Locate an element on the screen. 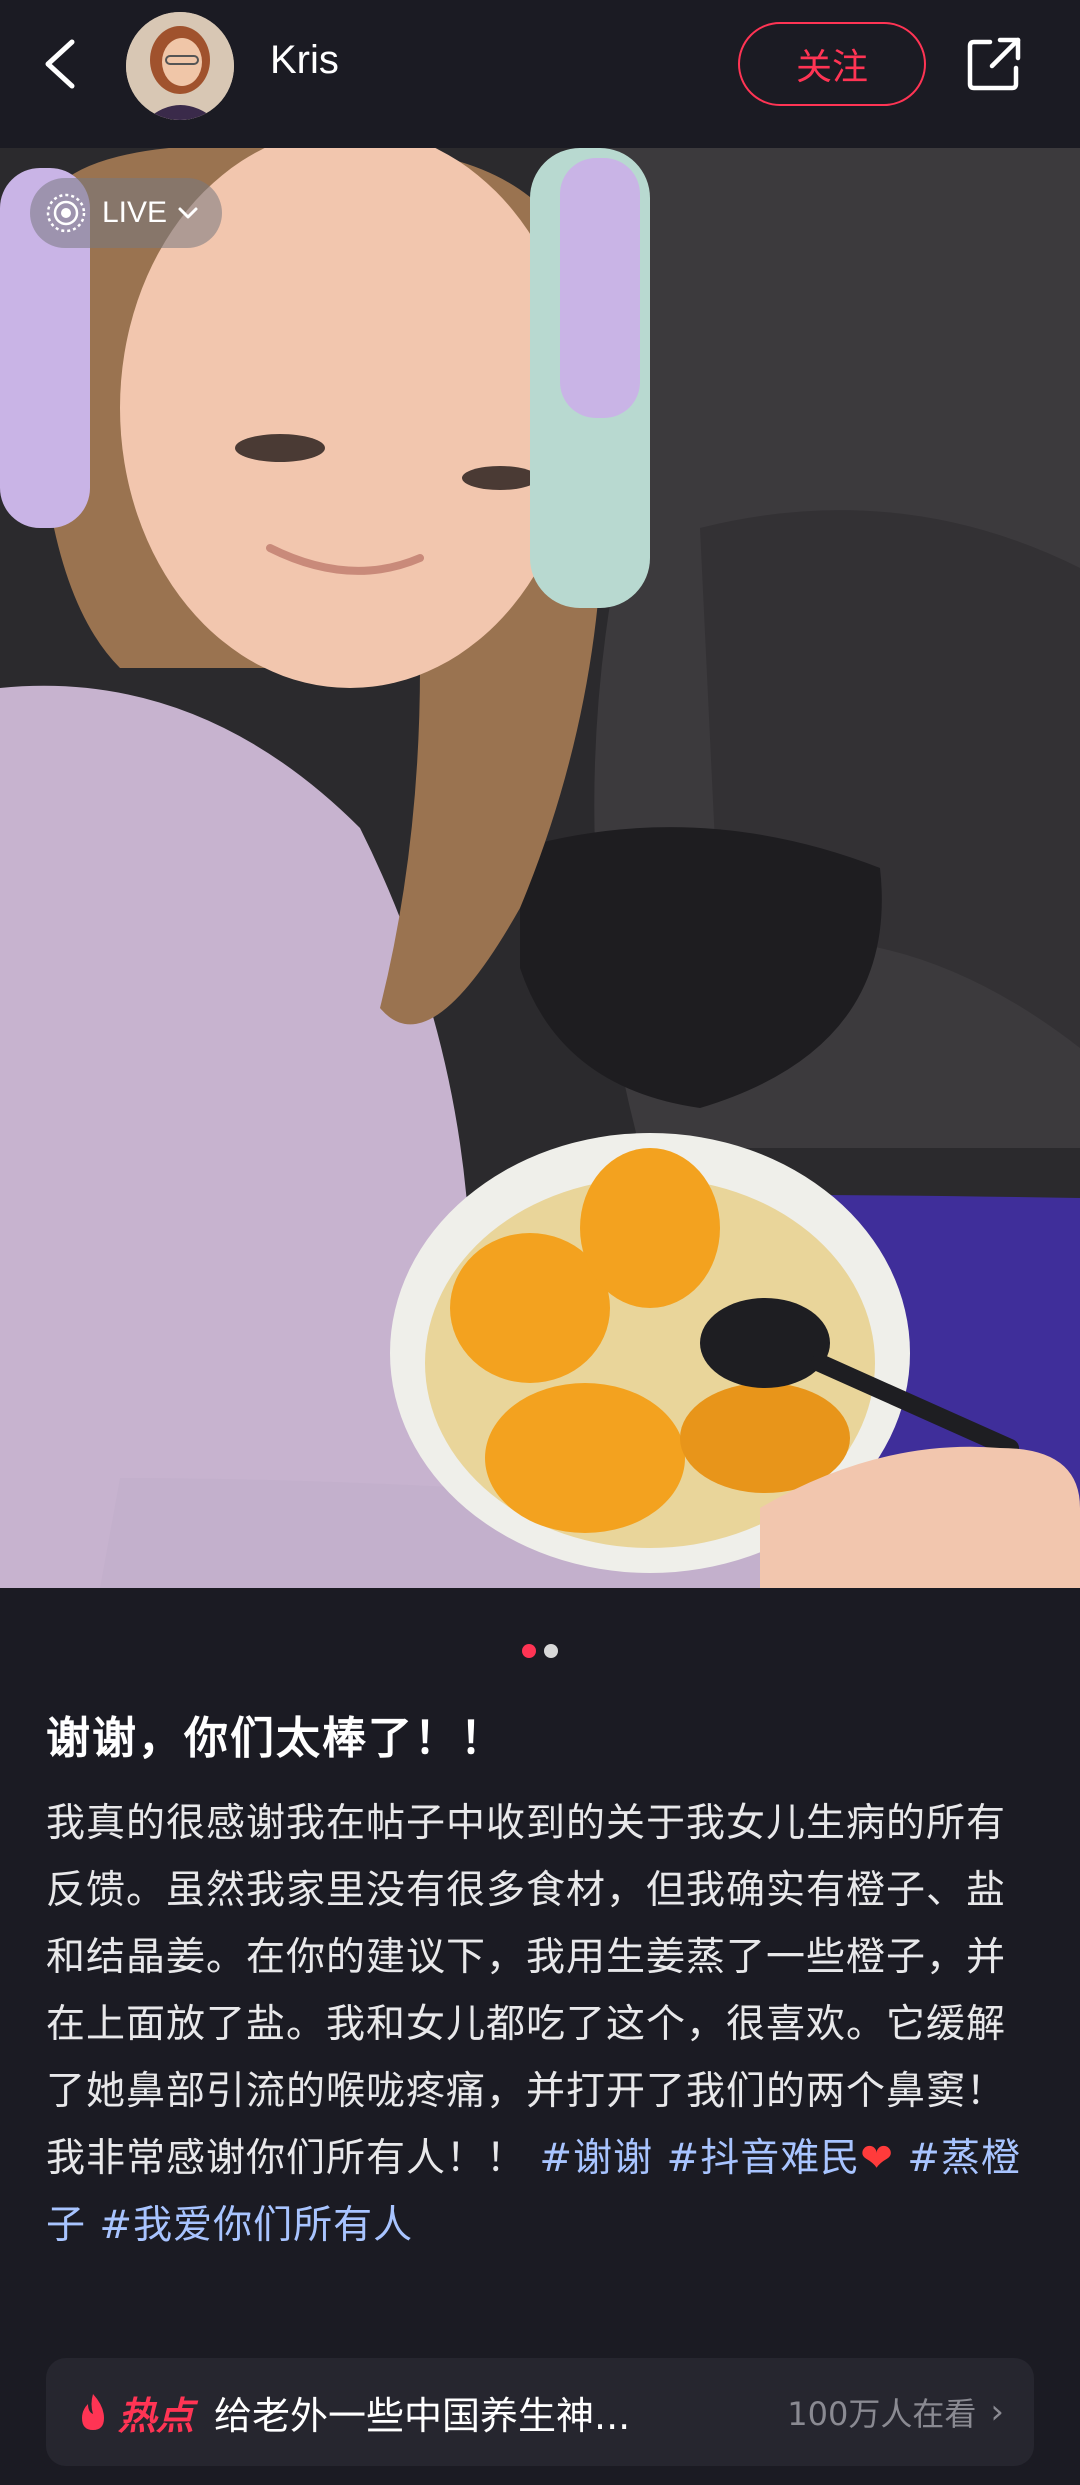 The width and height of the screenshot is (1080, 2485). back-button is located at coordinates (63, 64).